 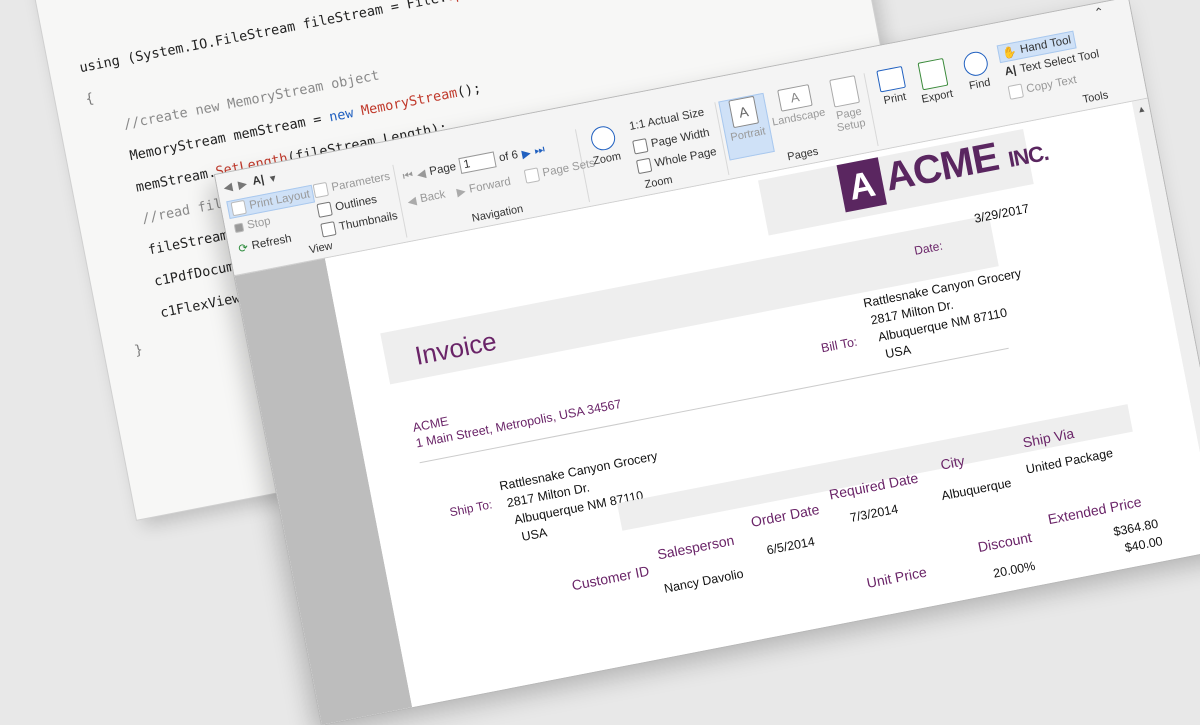 I want to click on next-page-icon: ▶, so click(x=526, y=152).